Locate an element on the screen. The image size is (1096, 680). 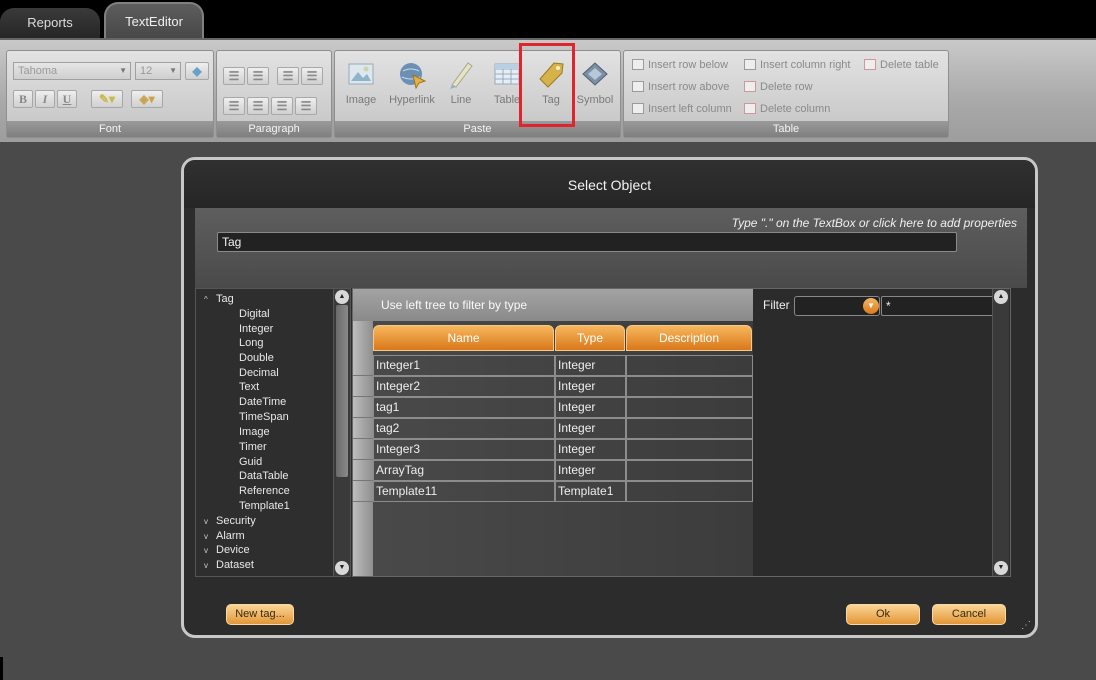
tree-node-alarm: v Alarm is located at coordinates (224, 536).